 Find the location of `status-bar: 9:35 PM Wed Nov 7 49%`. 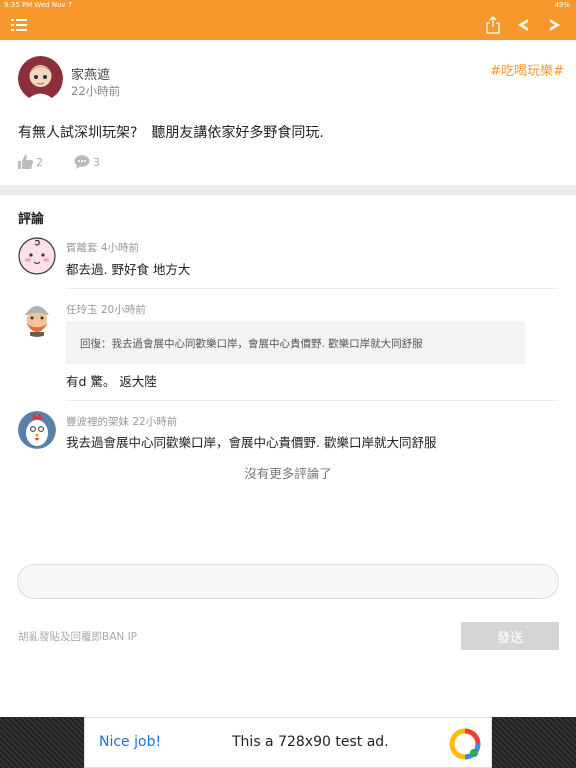

status-bar: 9:35 PM Wed Nov 7 49% is located at coordinates (288, 5).